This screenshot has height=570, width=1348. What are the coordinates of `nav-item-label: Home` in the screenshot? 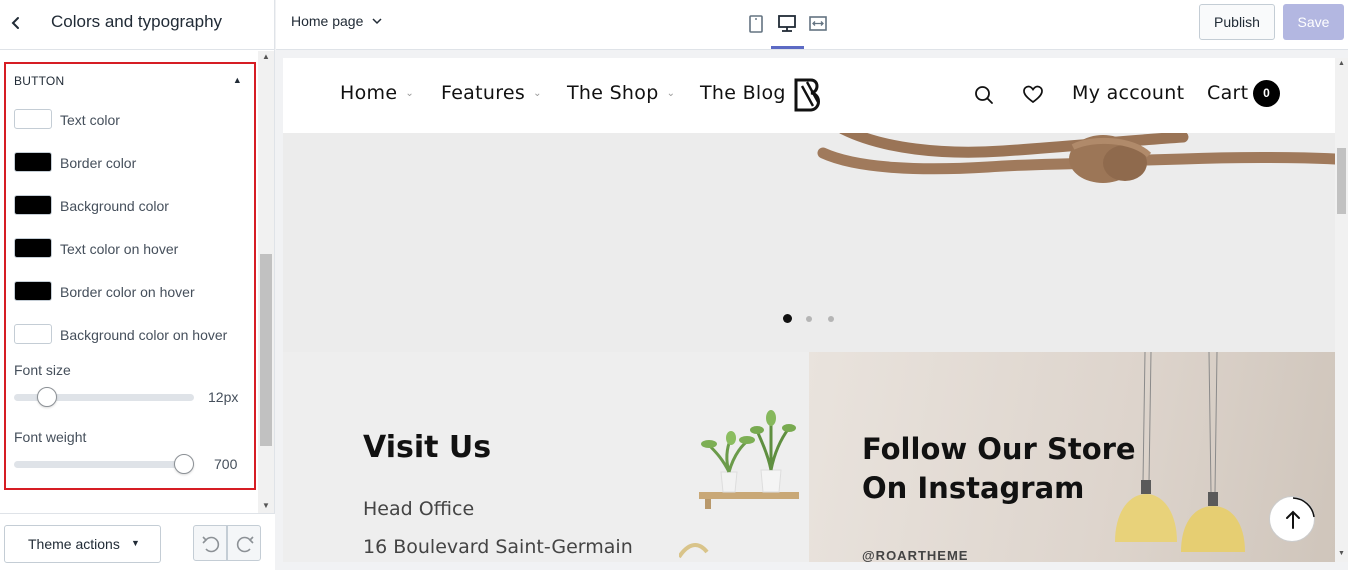 It's located at (369, 93).